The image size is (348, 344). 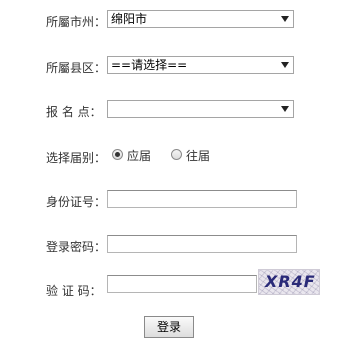 I want to click on city-row: 所屬市州： 绵阳市, so click(x=174, y=22).